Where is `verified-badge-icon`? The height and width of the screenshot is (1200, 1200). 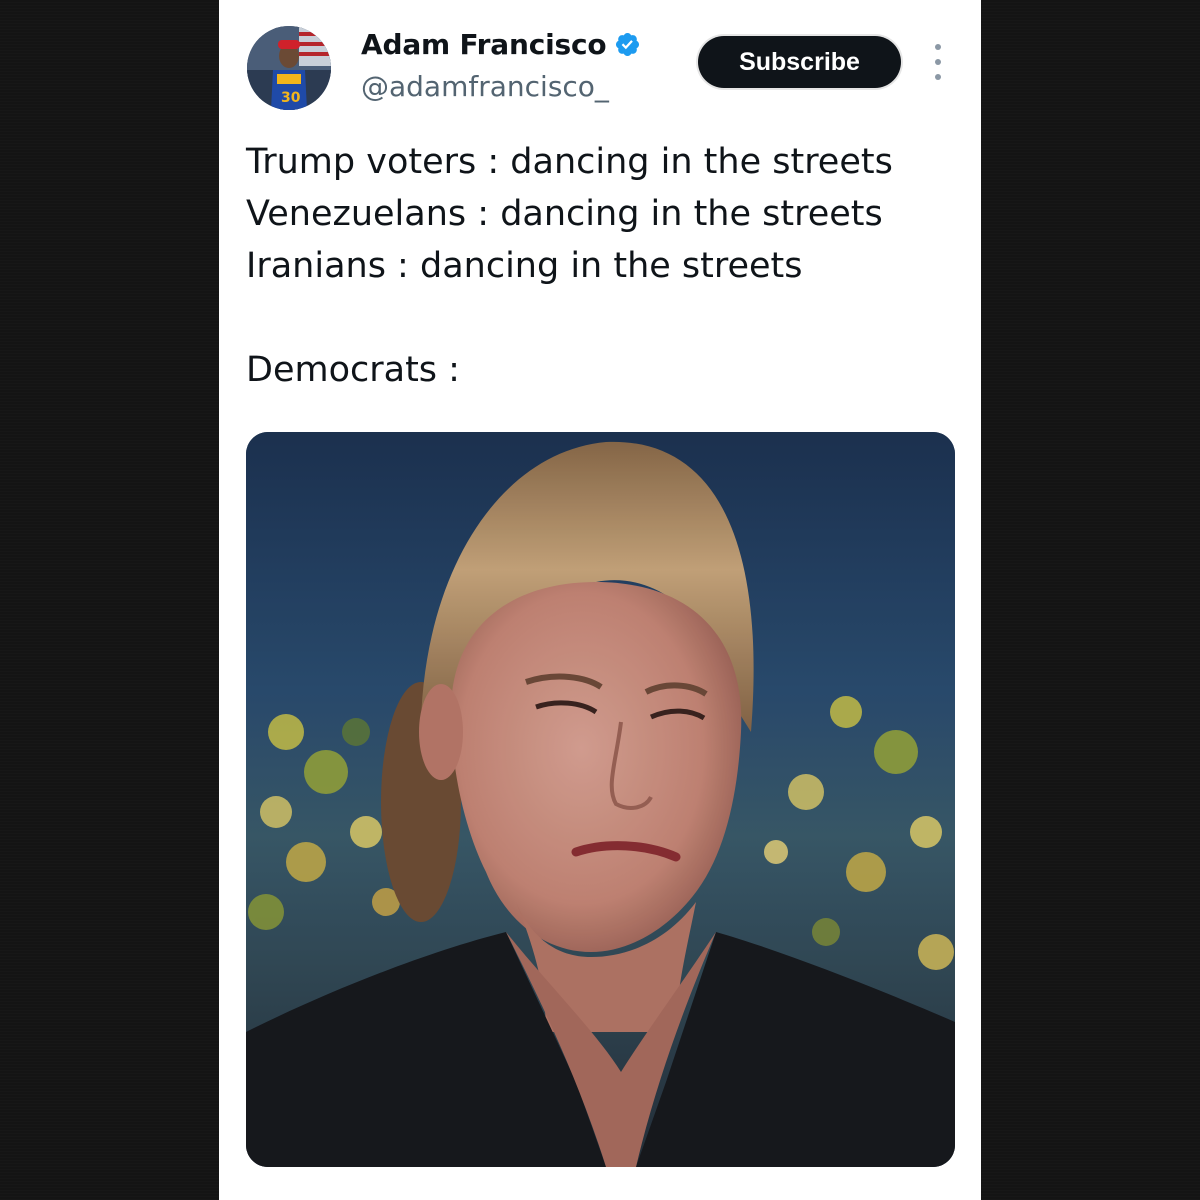
verified-badge-icon is located at coordinates (628, 44).